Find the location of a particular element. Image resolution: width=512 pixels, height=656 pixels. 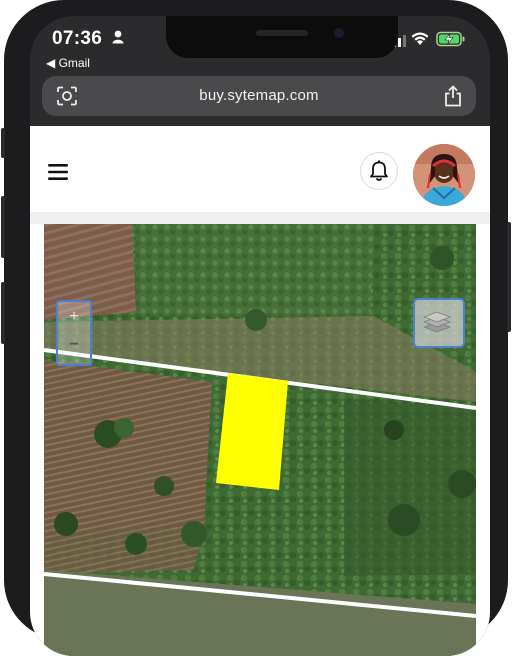

url-text: buy.sytemap.com is located at coordinates (259, 95).